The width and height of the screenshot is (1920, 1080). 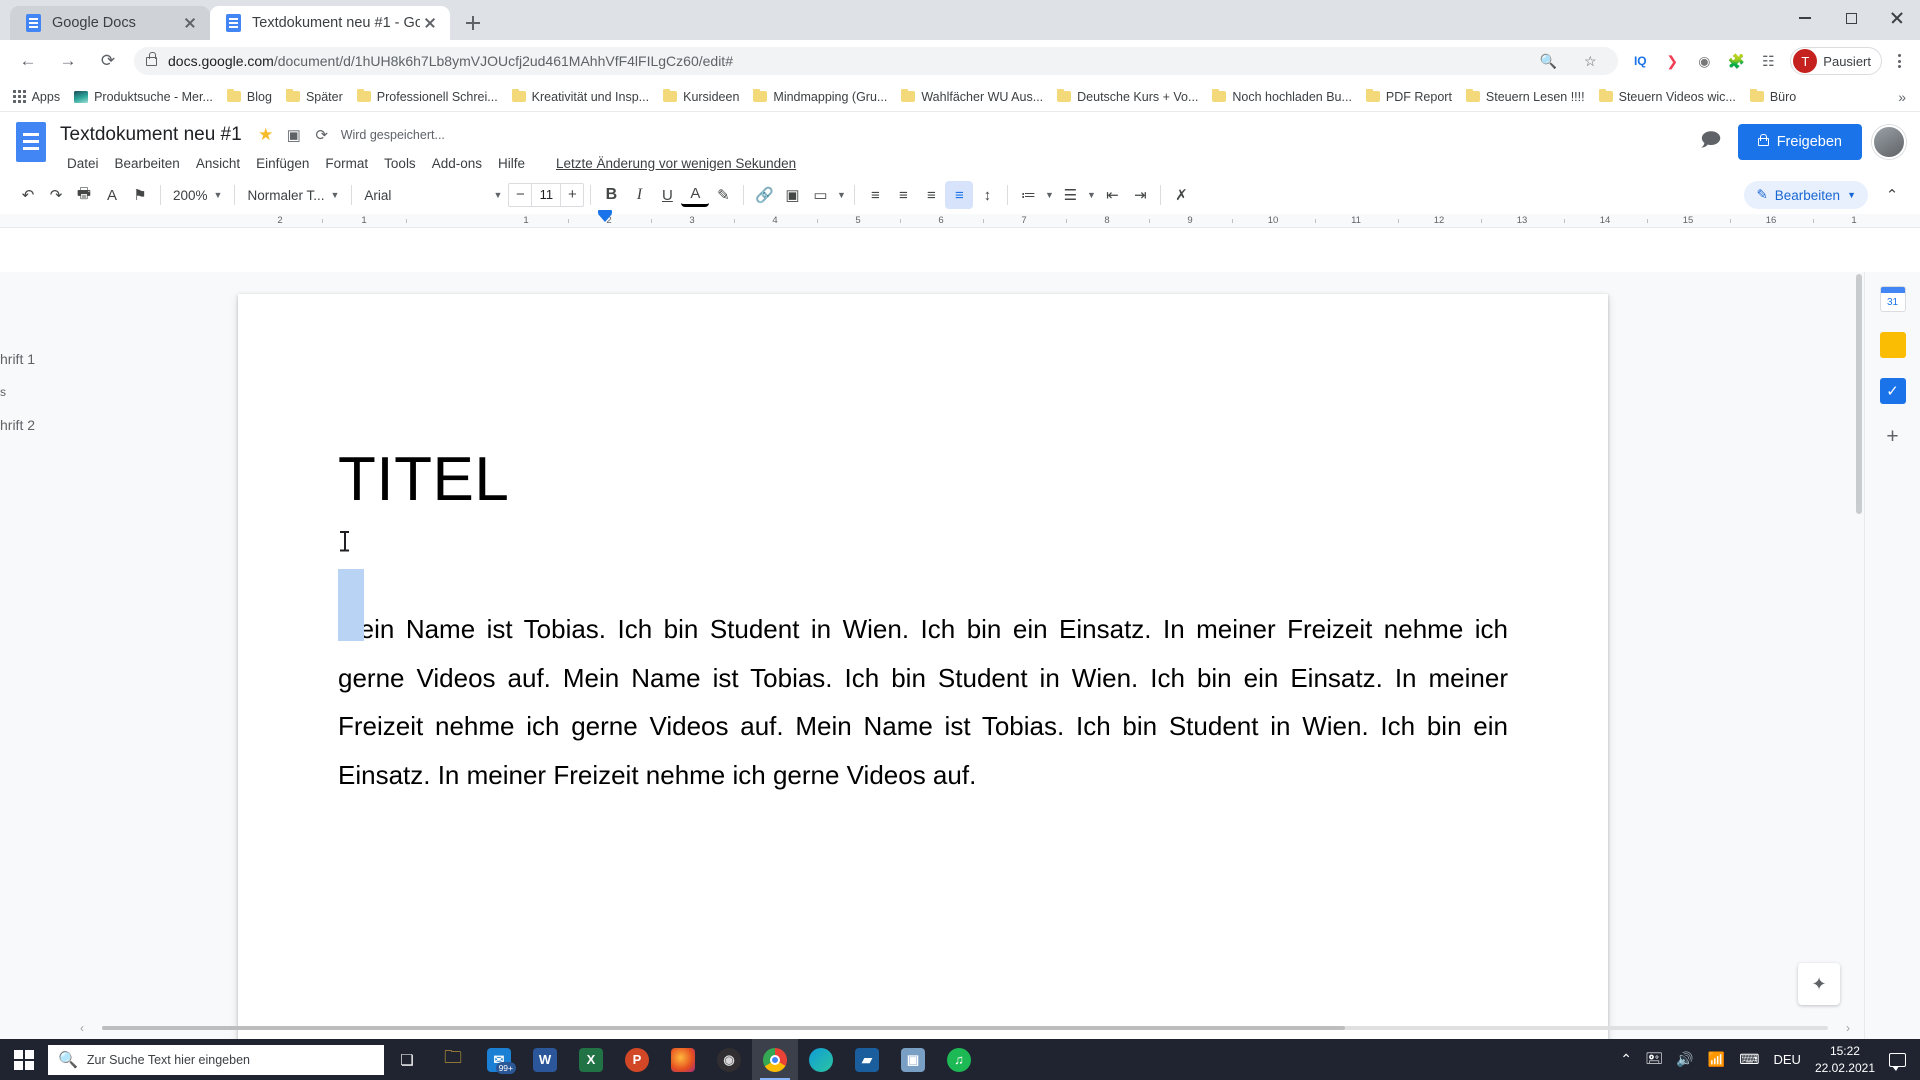 What do you see at coordinates (1654, 1060) in the screenshot?
I see `onedrive-camera-icon: 🖭` at bounding box center [1654, 1060].